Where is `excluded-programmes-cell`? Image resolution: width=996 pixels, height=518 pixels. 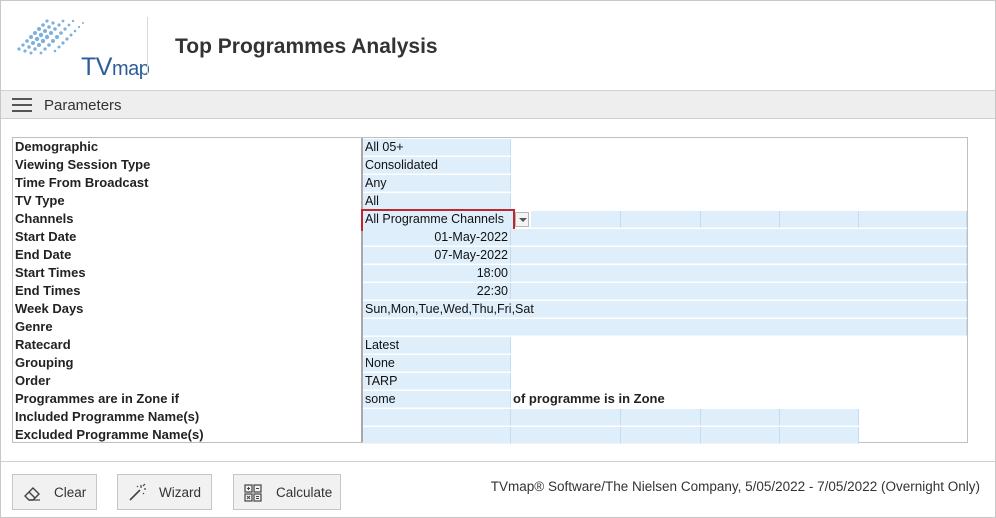 excluded-programmes-cell is located at coordinates (437, 435).